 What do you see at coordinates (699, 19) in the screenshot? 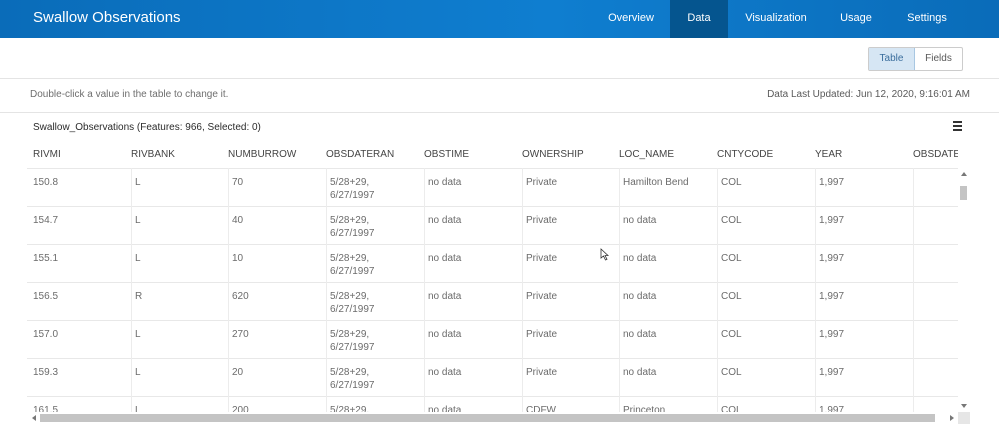
I see `nav-tab-data: Data` at bounding box center [699, 19].